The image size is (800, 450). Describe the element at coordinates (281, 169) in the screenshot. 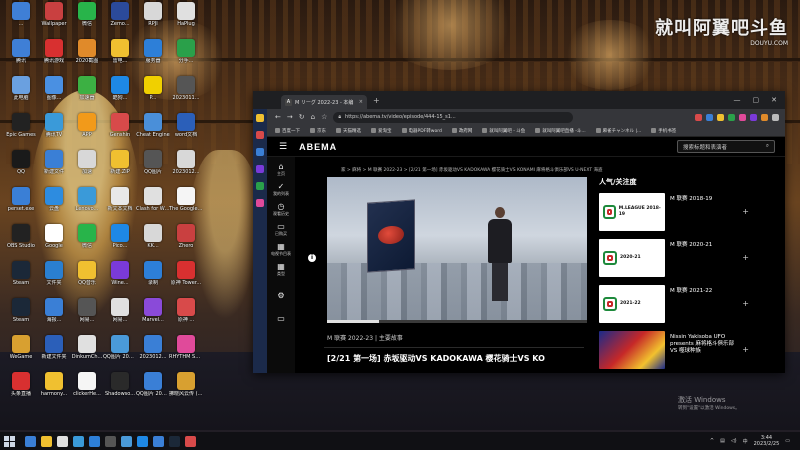

I see `nav-item: ⌂ 主页` at that location.